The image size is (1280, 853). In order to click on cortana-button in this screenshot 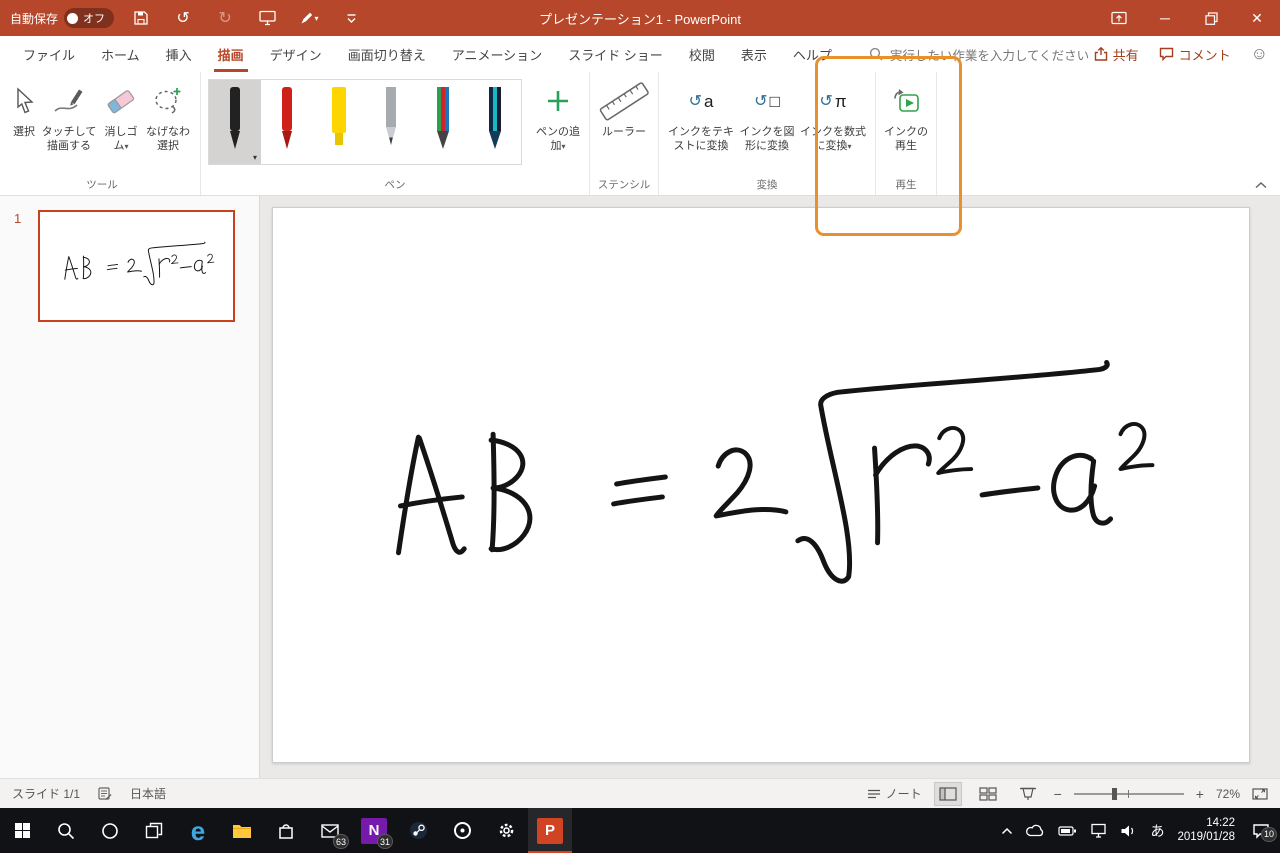, I will do `click(110, 830)`.